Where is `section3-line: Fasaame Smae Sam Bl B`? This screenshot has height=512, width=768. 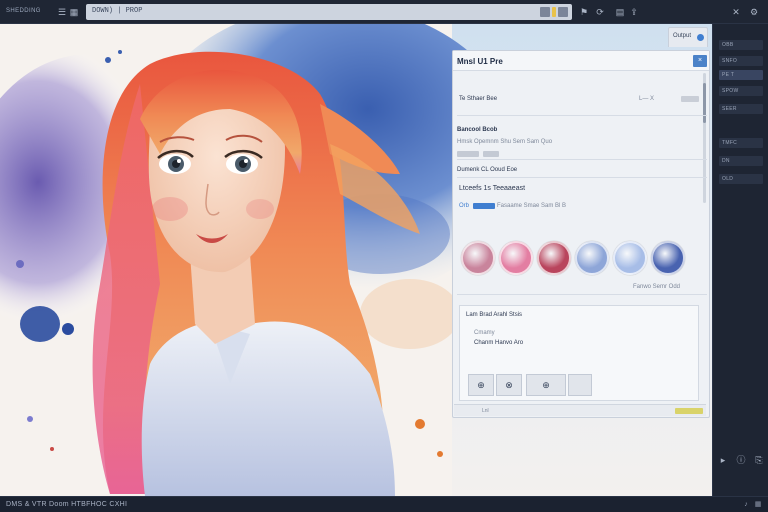
section3-line: Fasaame Smae Sam Bl B is located at coordinates (532, 206).